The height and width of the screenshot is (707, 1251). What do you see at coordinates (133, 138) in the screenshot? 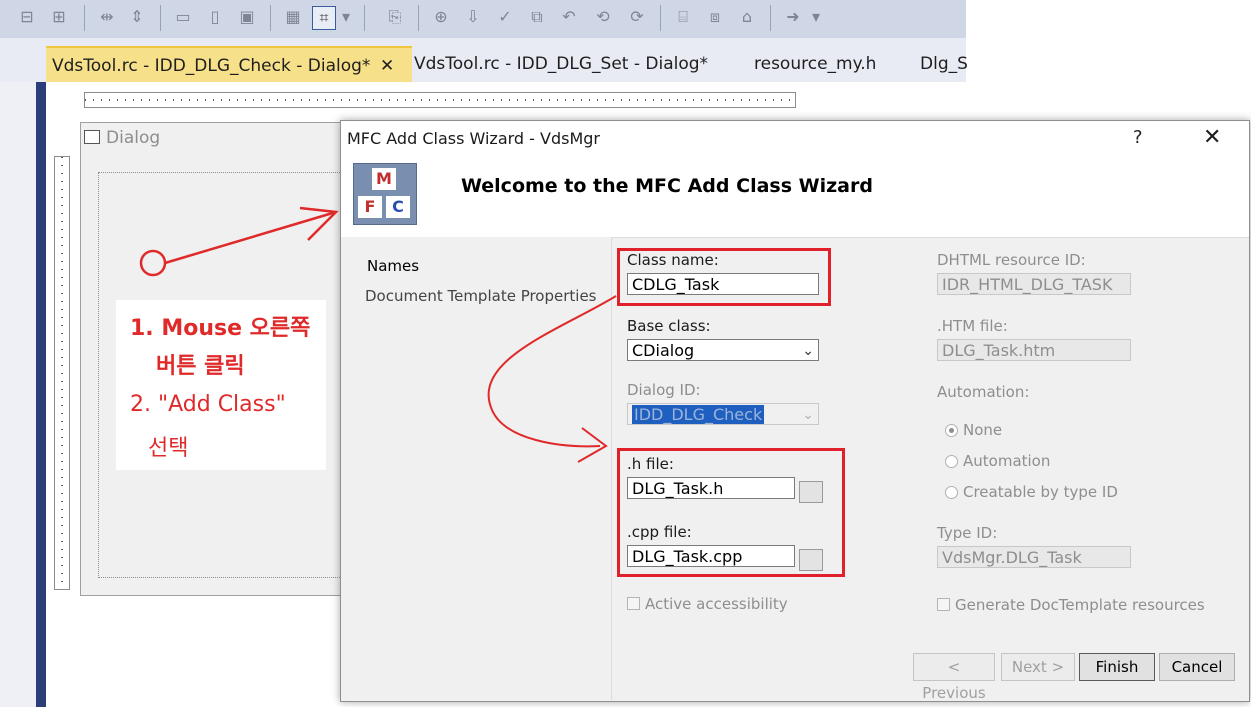
I see `designer-dialog-title-text: Dialog` at bounding box center [133, 138].